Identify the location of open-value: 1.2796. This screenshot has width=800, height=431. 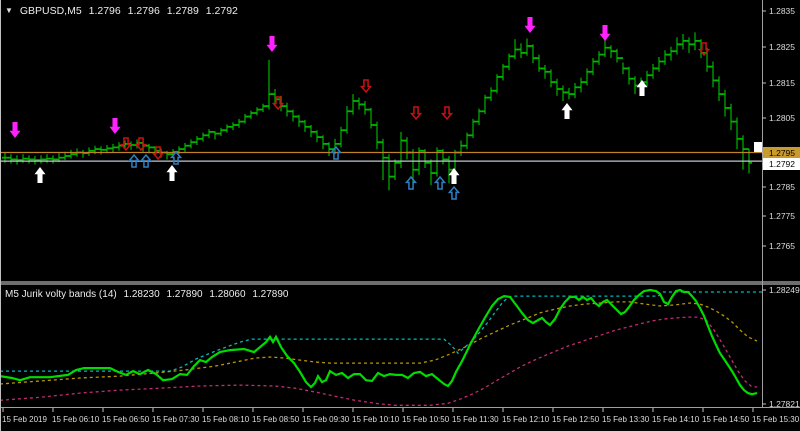
(104, 11).